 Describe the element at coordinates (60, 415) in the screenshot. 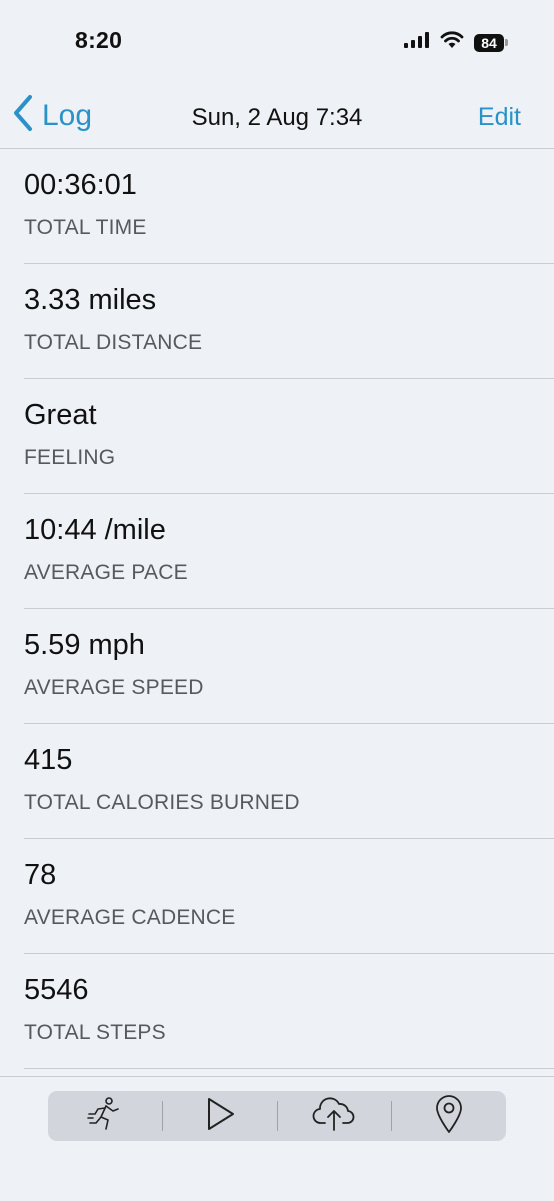

I see `stat-value: Great` at that location.